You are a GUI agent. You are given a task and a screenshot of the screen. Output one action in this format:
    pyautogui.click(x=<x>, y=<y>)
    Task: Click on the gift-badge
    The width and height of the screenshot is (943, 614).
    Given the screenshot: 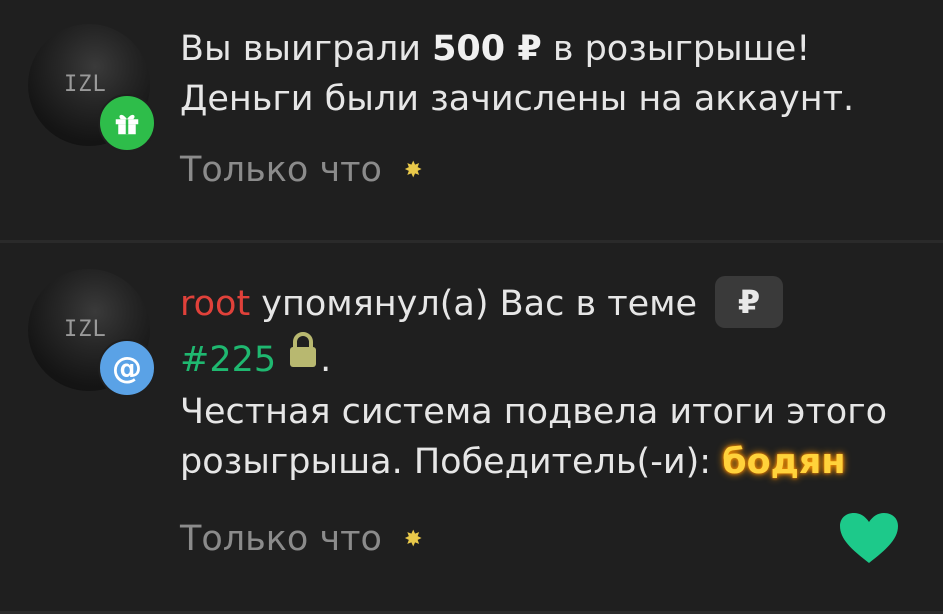 What is the action you would take?
    pyautogui.click(x=127, y=123)
    